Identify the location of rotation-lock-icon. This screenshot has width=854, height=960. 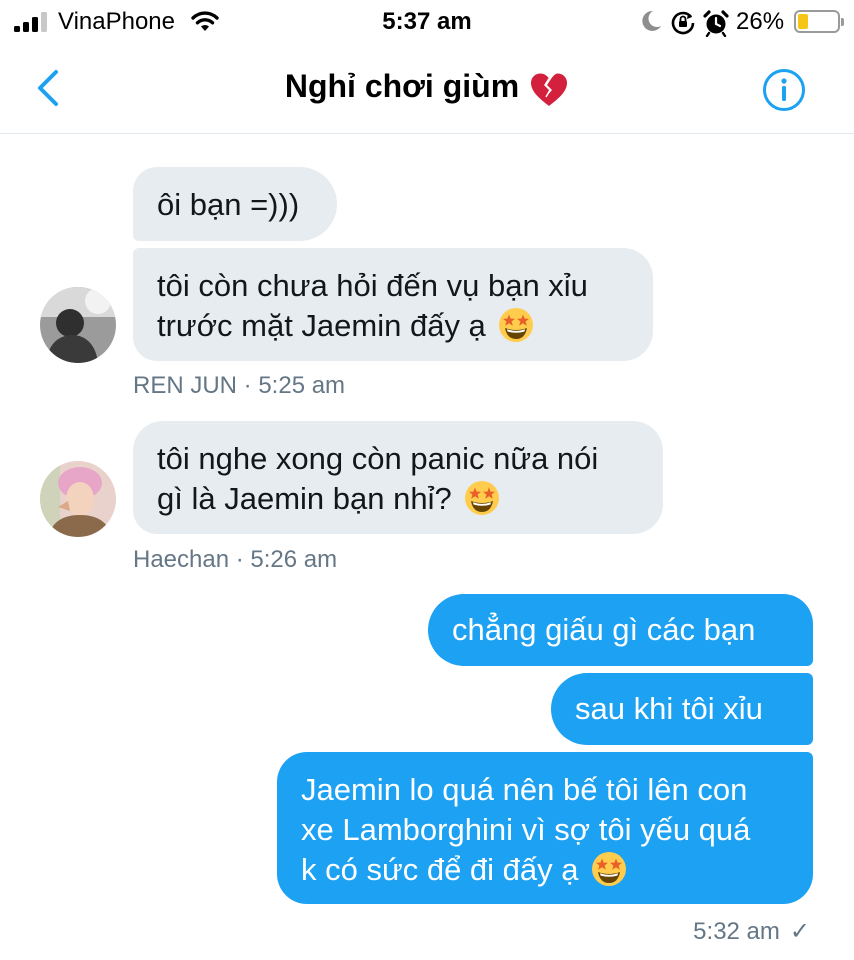
(683, 23).